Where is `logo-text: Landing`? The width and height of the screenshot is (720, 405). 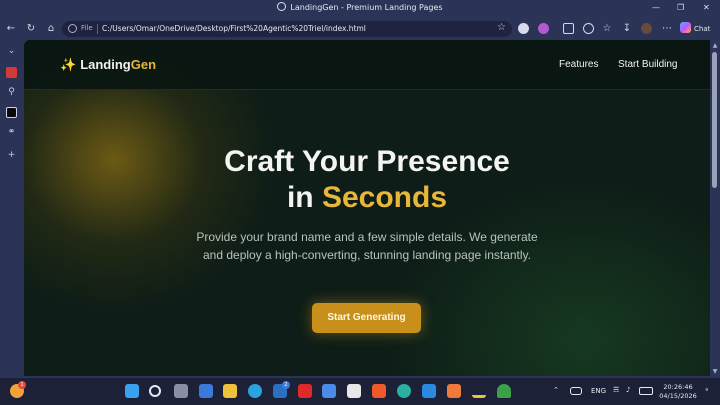 logo-text: Landing is located at coordinates (105, 64).